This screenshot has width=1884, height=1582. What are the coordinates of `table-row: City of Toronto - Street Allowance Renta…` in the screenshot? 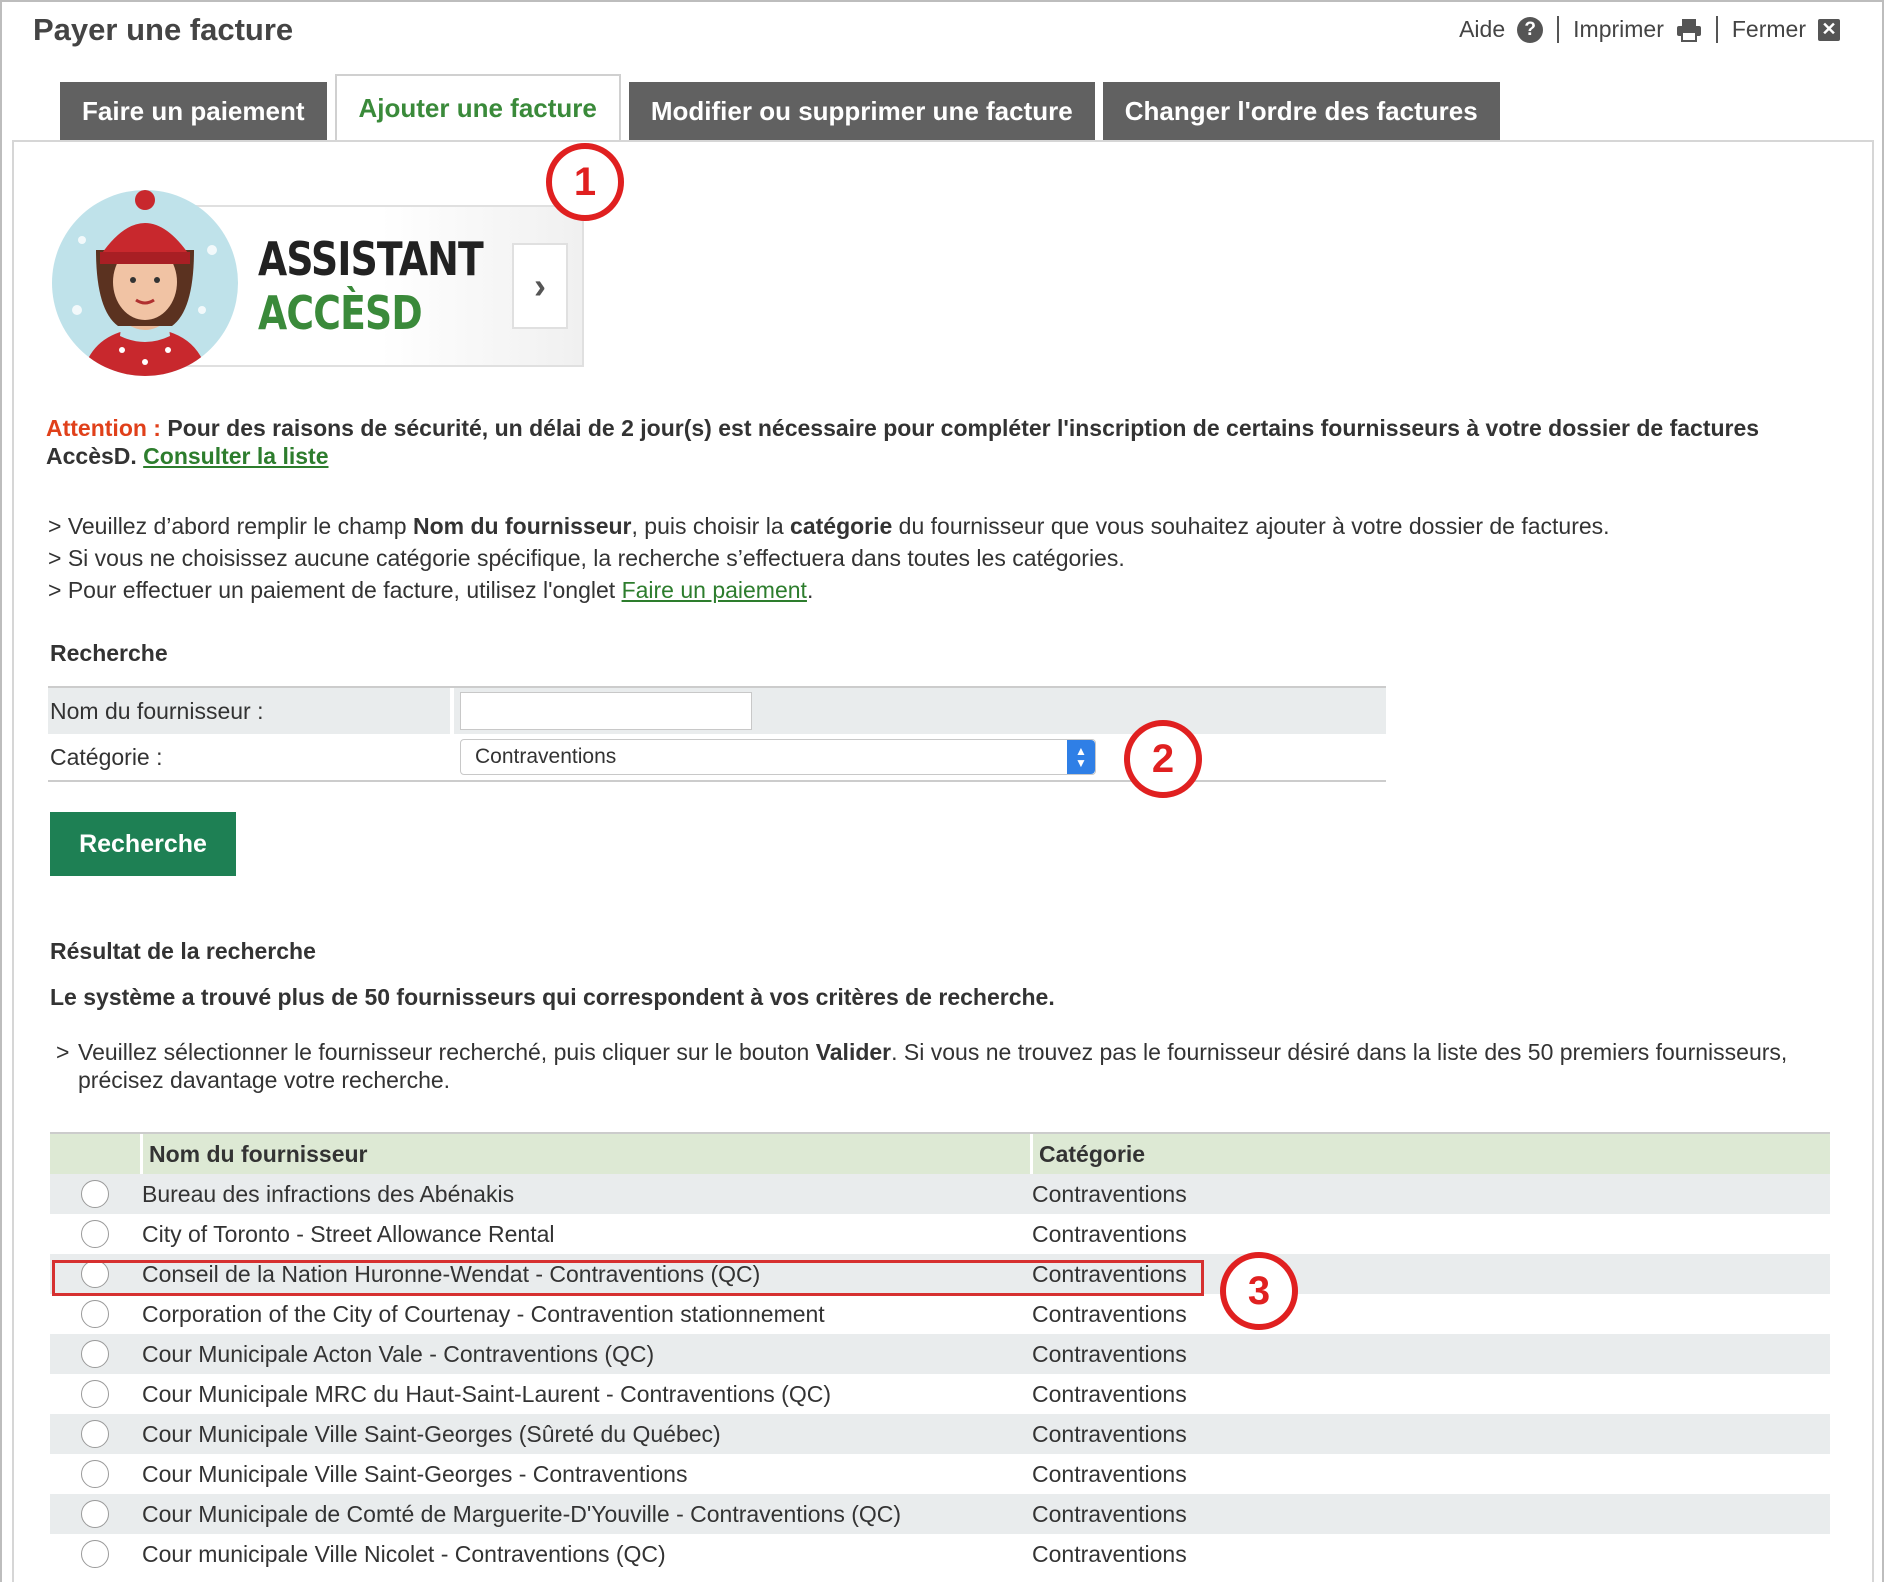 It's located at (940, 1234).